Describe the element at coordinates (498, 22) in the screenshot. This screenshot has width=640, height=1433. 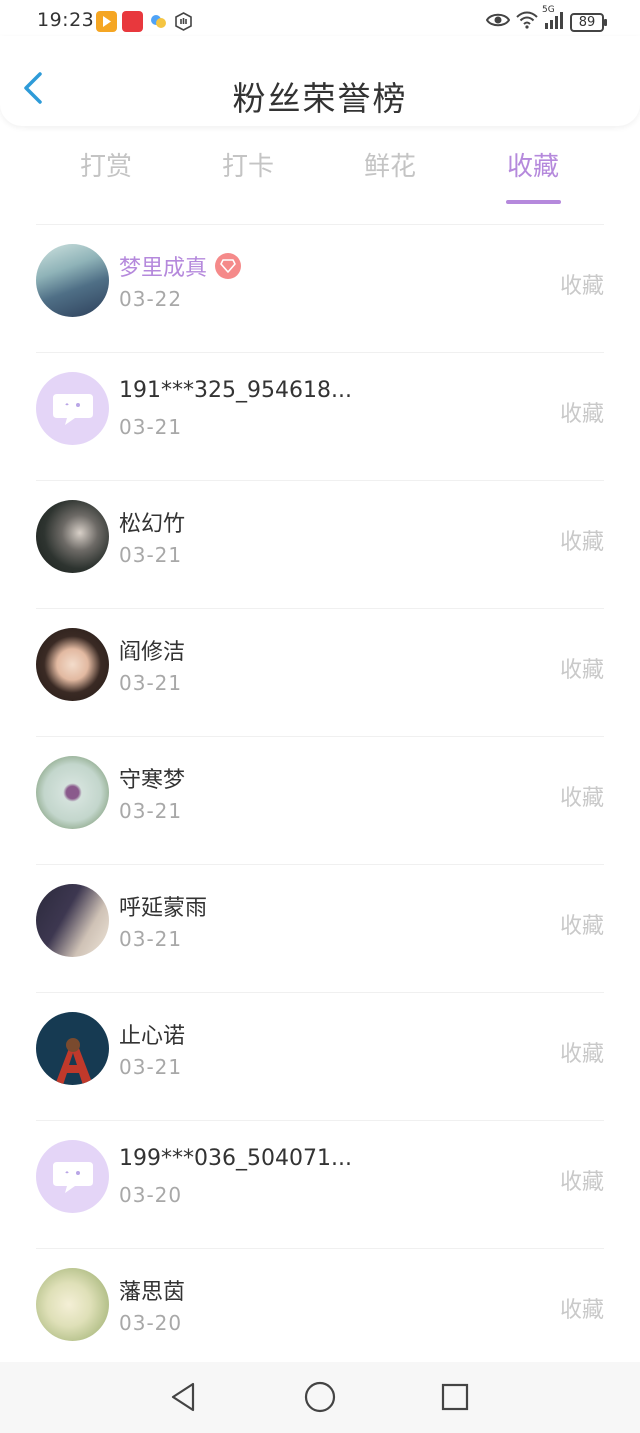
I see `eye-icon` at that location.